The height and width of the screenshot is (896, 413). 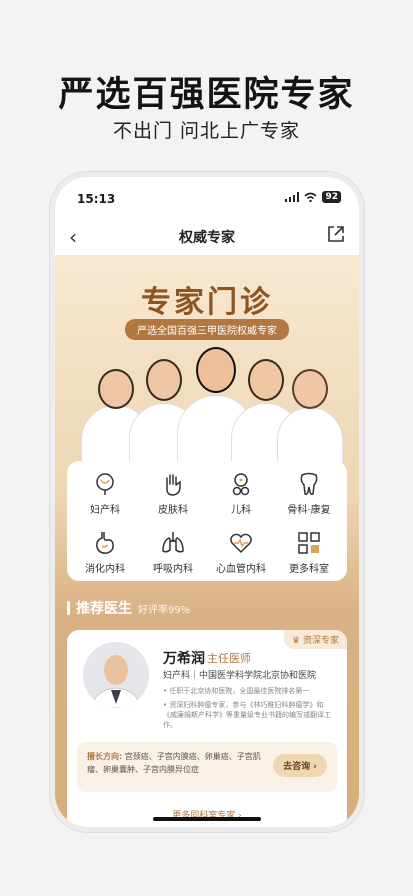 What do you see at coordinates (105, 756) in the screenshot?
I see `skill-label: 擅长方向:` at bounding box center [105, 756].